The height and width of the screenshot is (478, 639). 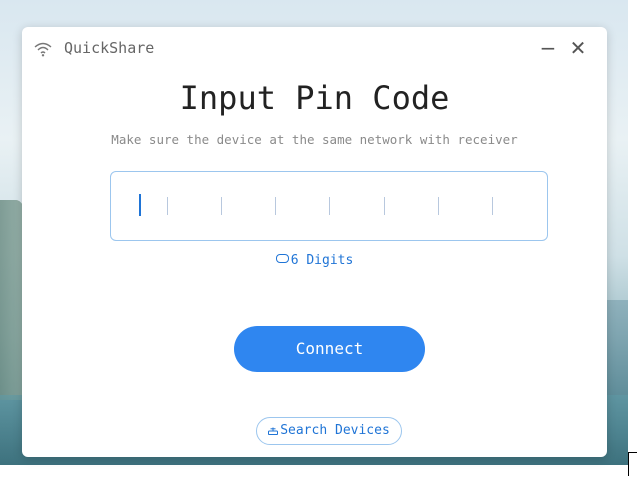 I want to click on wifi-icon, so click(x=43, y=49).